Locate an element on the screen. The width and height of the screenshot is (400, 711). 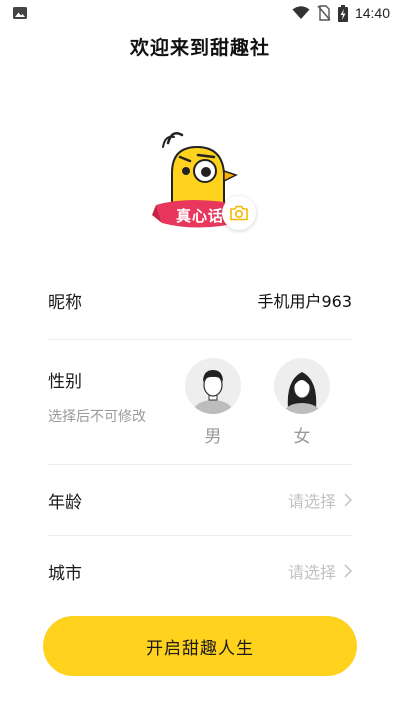
age-row: 年龄 请选择 is located at coordinates (200, 500).